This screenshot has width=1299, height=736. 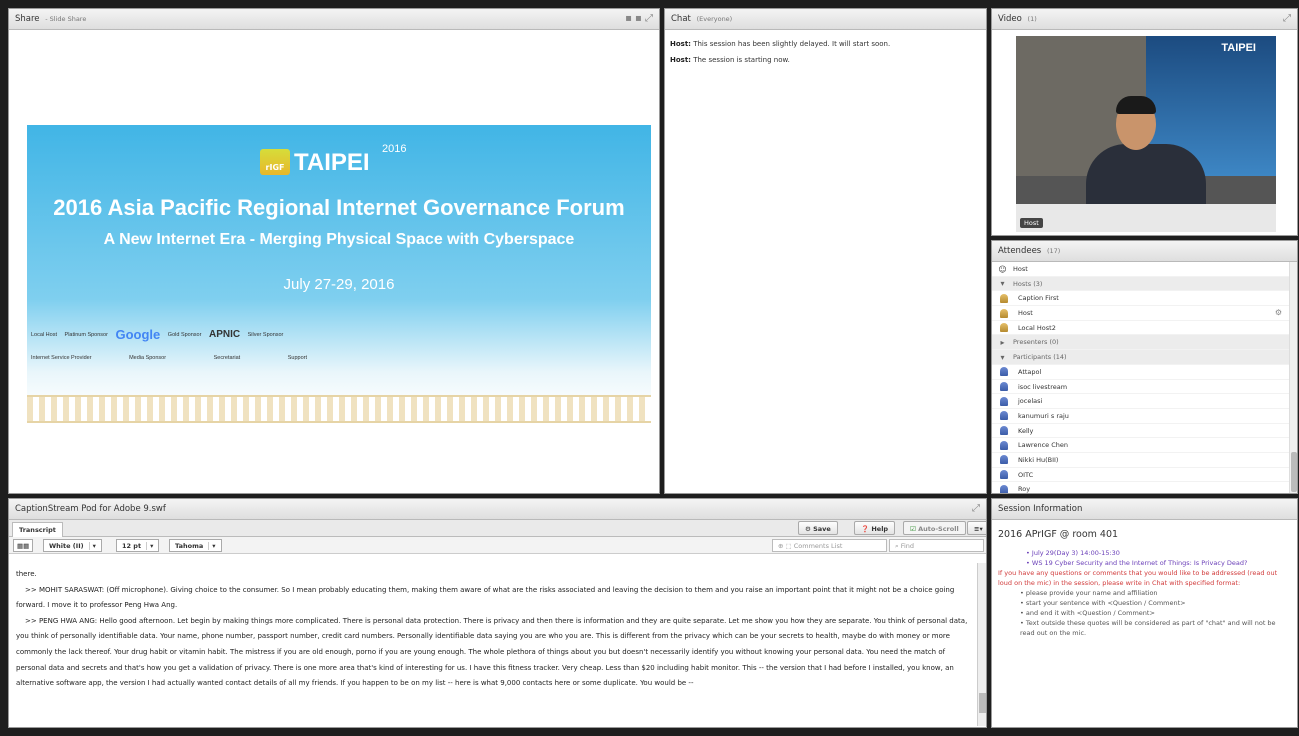 What do you see at coordinates (1144, 19) in the screenshot?
I see `video-pod-header: Video (1) ⤢` at bounding box center [1144, 19].